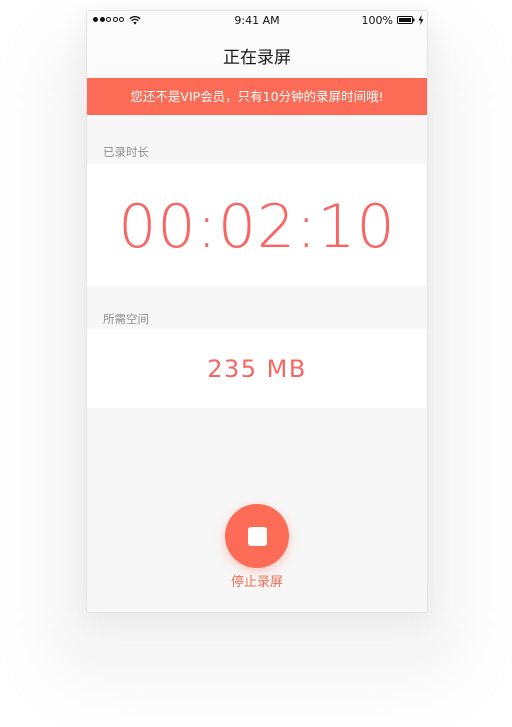 This screenshot has width=512, height=727. I want to click on recording-timer: 00:02:10, so click(257, 227).